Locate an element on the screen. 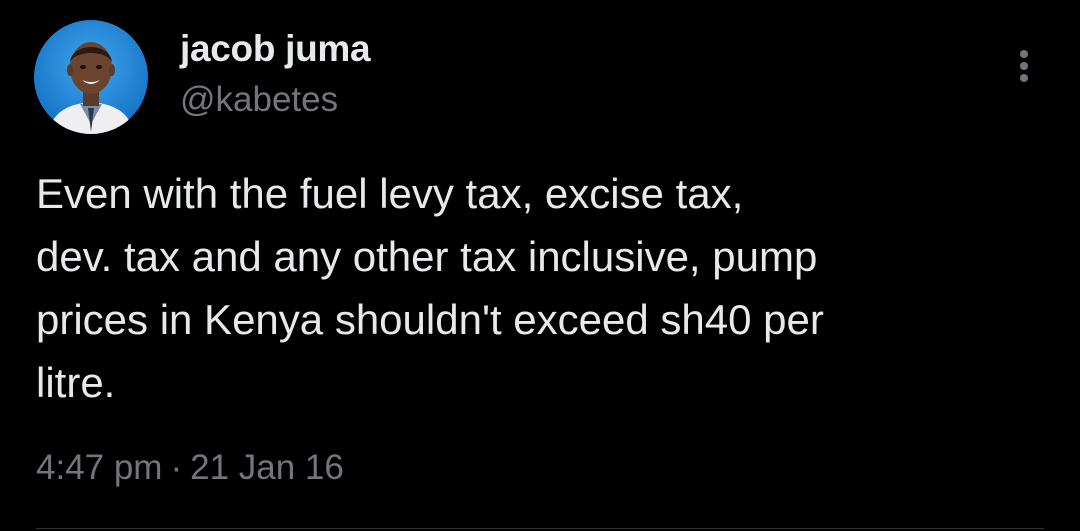 Image resolution: width=1080 pixels, height=531 pixels. divider is located at coordinates (540, 528).